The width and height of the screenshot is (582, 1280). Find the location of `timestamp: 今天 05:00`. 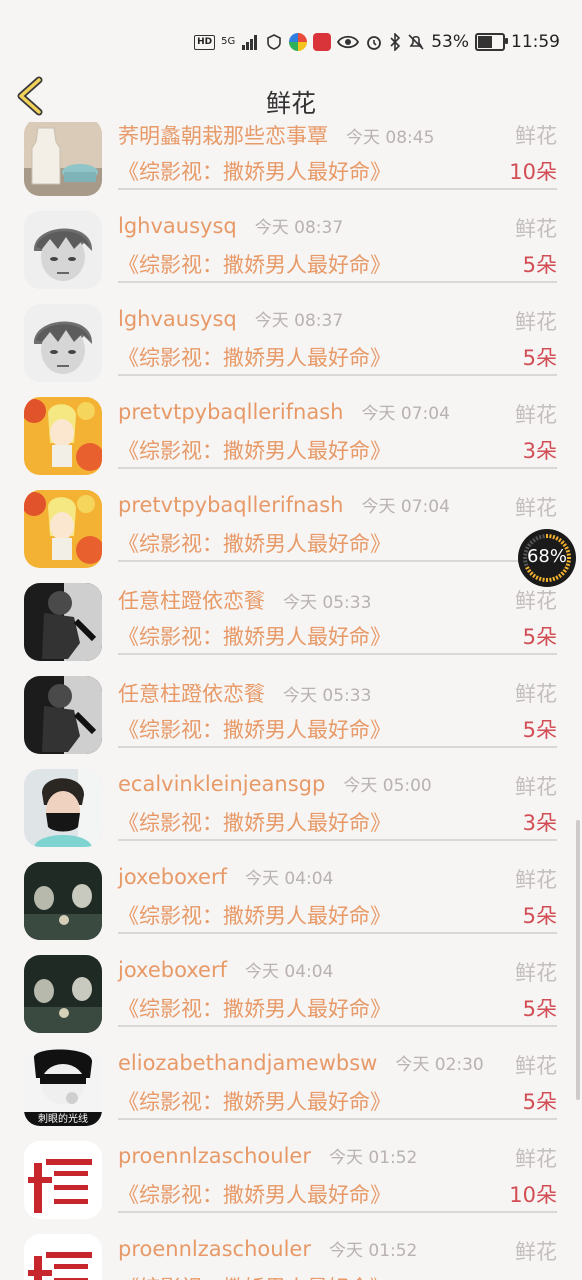

timestamp: 今天 05:00 is located at coordinates (387, 786).